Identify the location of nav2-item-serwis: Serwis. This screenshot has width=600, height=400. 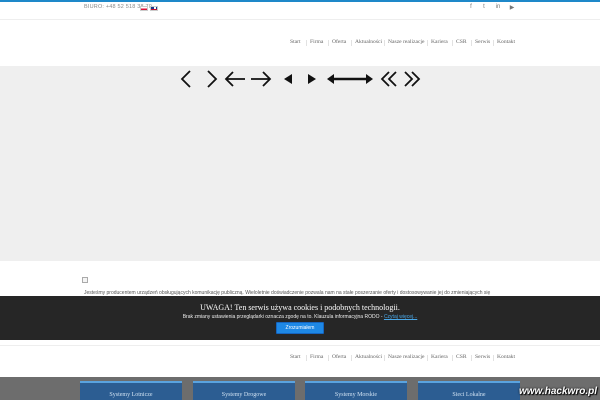
(480, 357).